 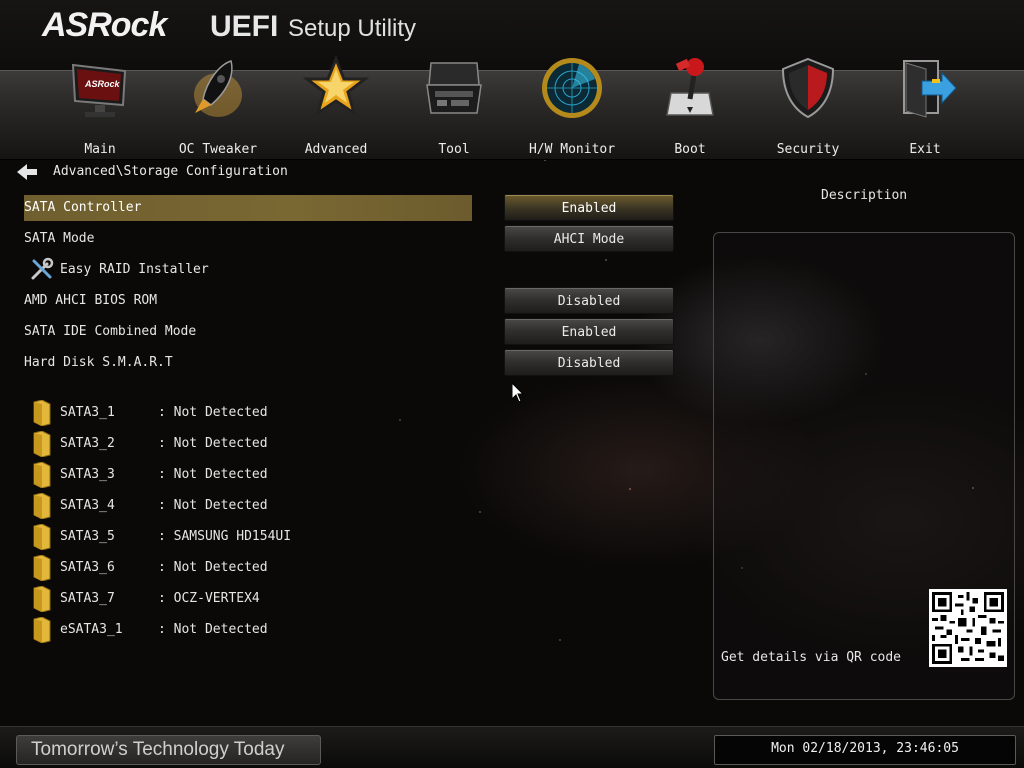 I want to click on tab-hw-monitor: H/W Monitor, so click(x=572, y=108).